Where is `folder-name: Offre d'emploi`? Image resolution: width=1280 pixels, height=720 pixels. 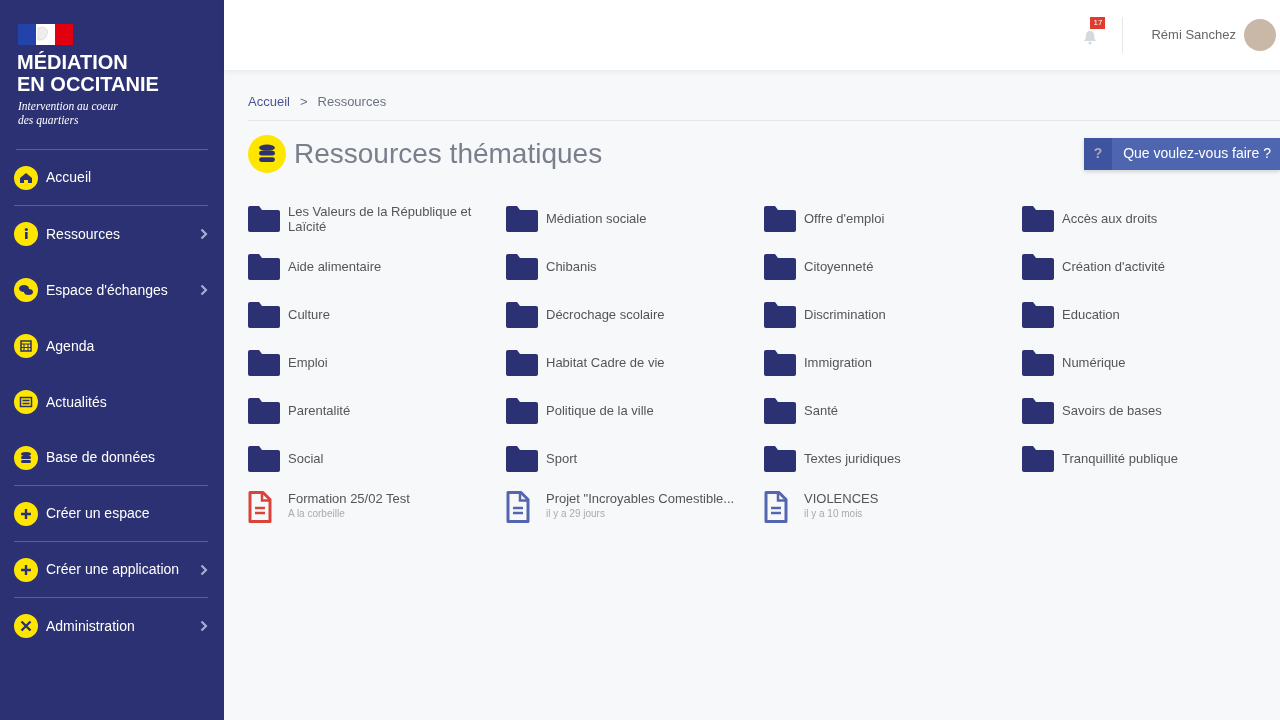 folder-name: Offre d'emploi is located at coordinates (844, 218).